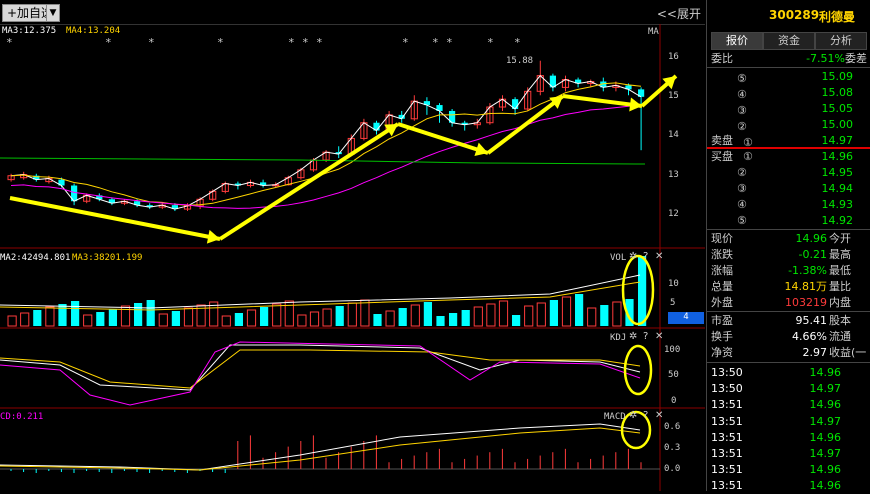  I want to click on stat-right-label: 今开, so click(840, 238).